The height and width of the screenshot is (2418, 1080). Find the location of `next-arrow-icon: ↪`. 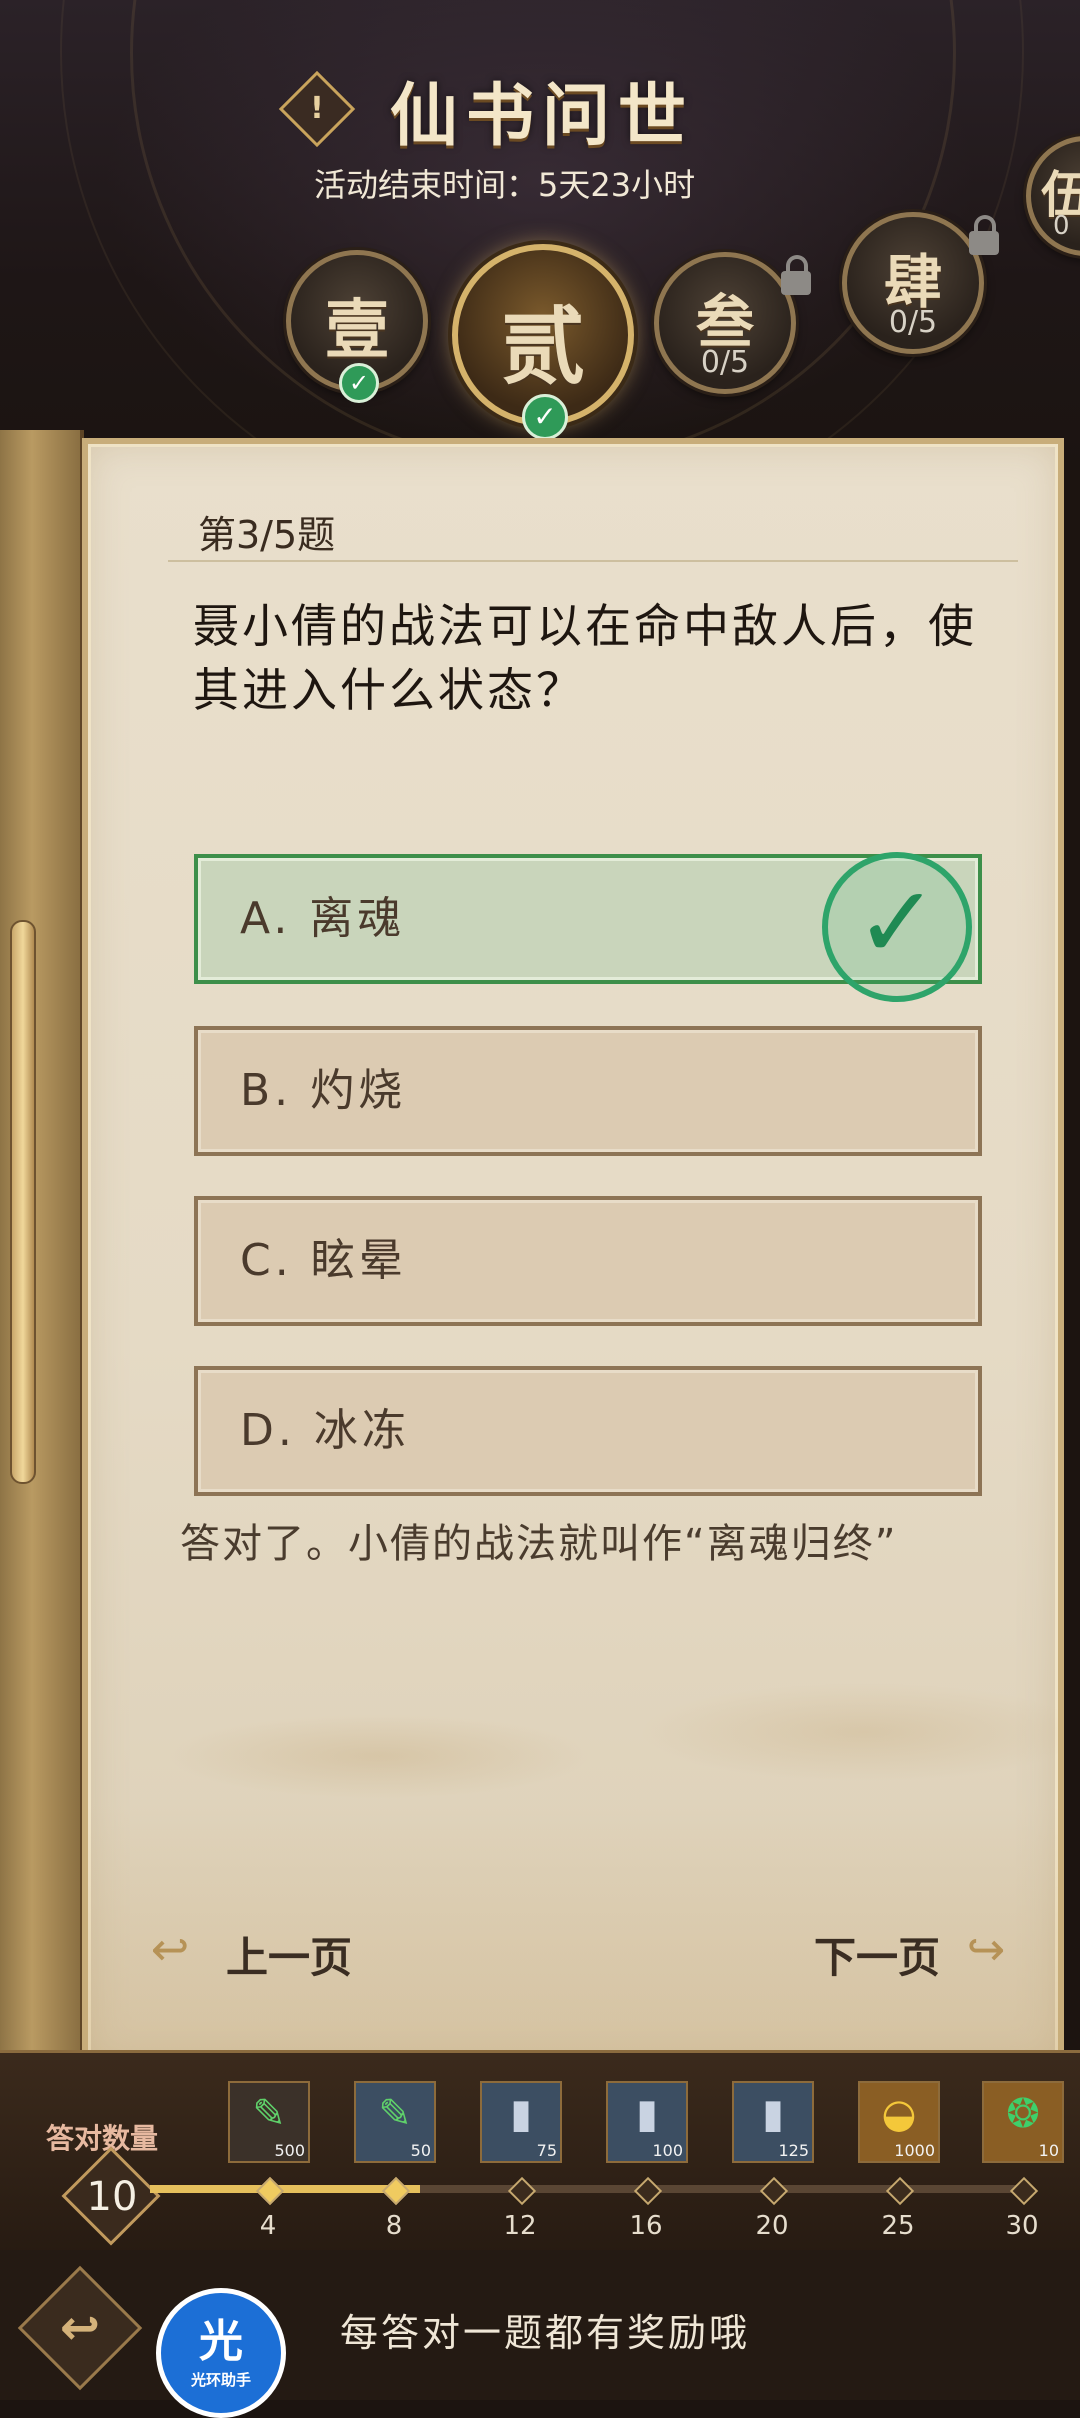

next-arrow-icon: ↪ is located at coordinates (986, 1949).